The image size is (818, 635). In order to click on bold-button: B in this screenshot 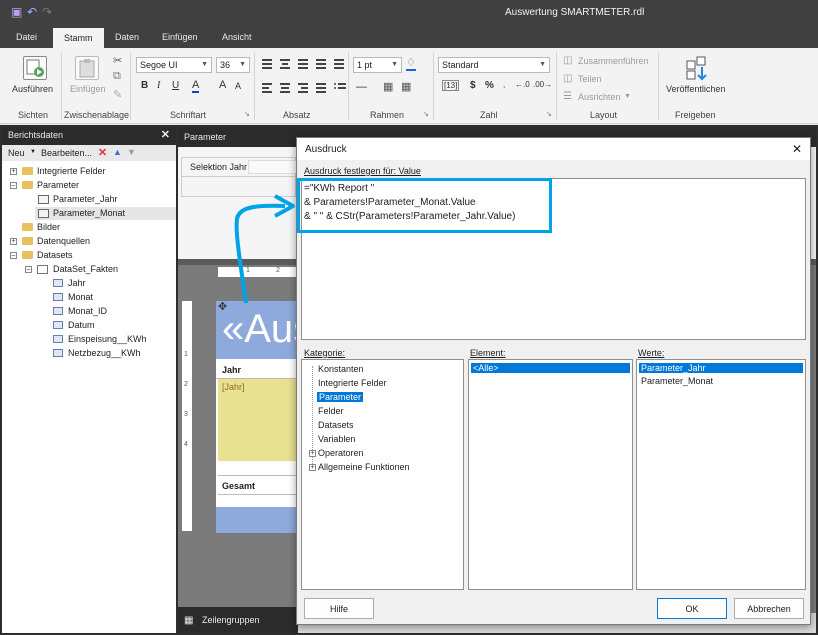, I will do `click(144, 85)`.